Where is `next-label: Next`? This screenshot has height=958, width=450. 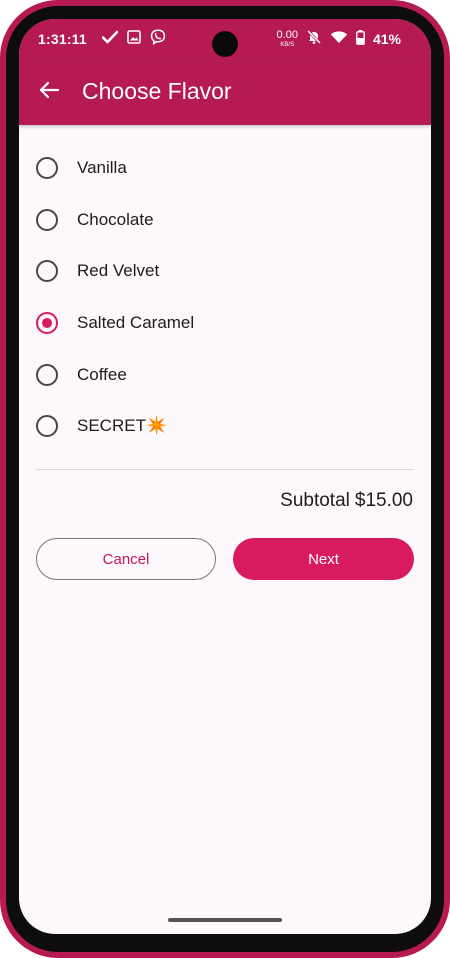
next-label: Next is located at coordinates (323, 559).